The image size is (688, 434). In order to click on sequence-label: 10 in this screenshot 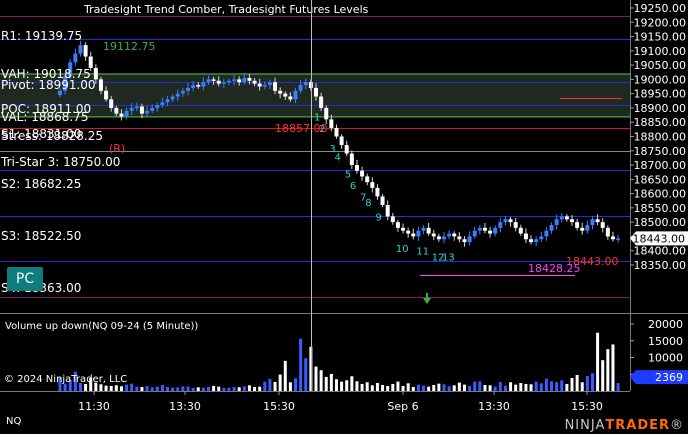, I will do `click(402, 249)`.